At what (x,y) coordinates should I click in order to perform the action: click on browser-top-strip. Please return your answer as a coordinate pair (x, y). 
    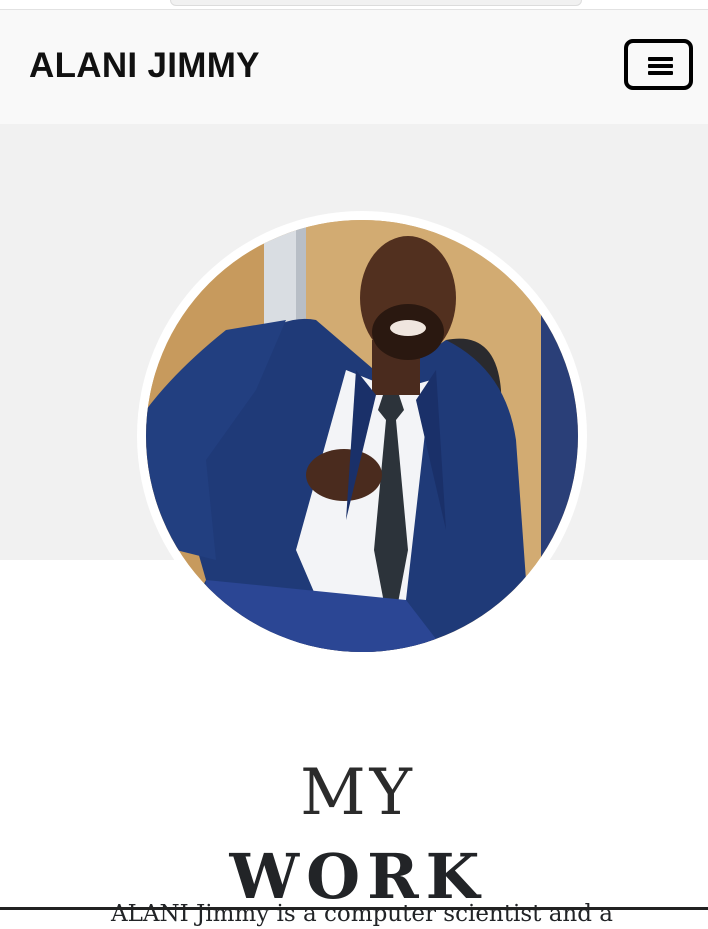
    Looking at the image, I should click on (354, 5).